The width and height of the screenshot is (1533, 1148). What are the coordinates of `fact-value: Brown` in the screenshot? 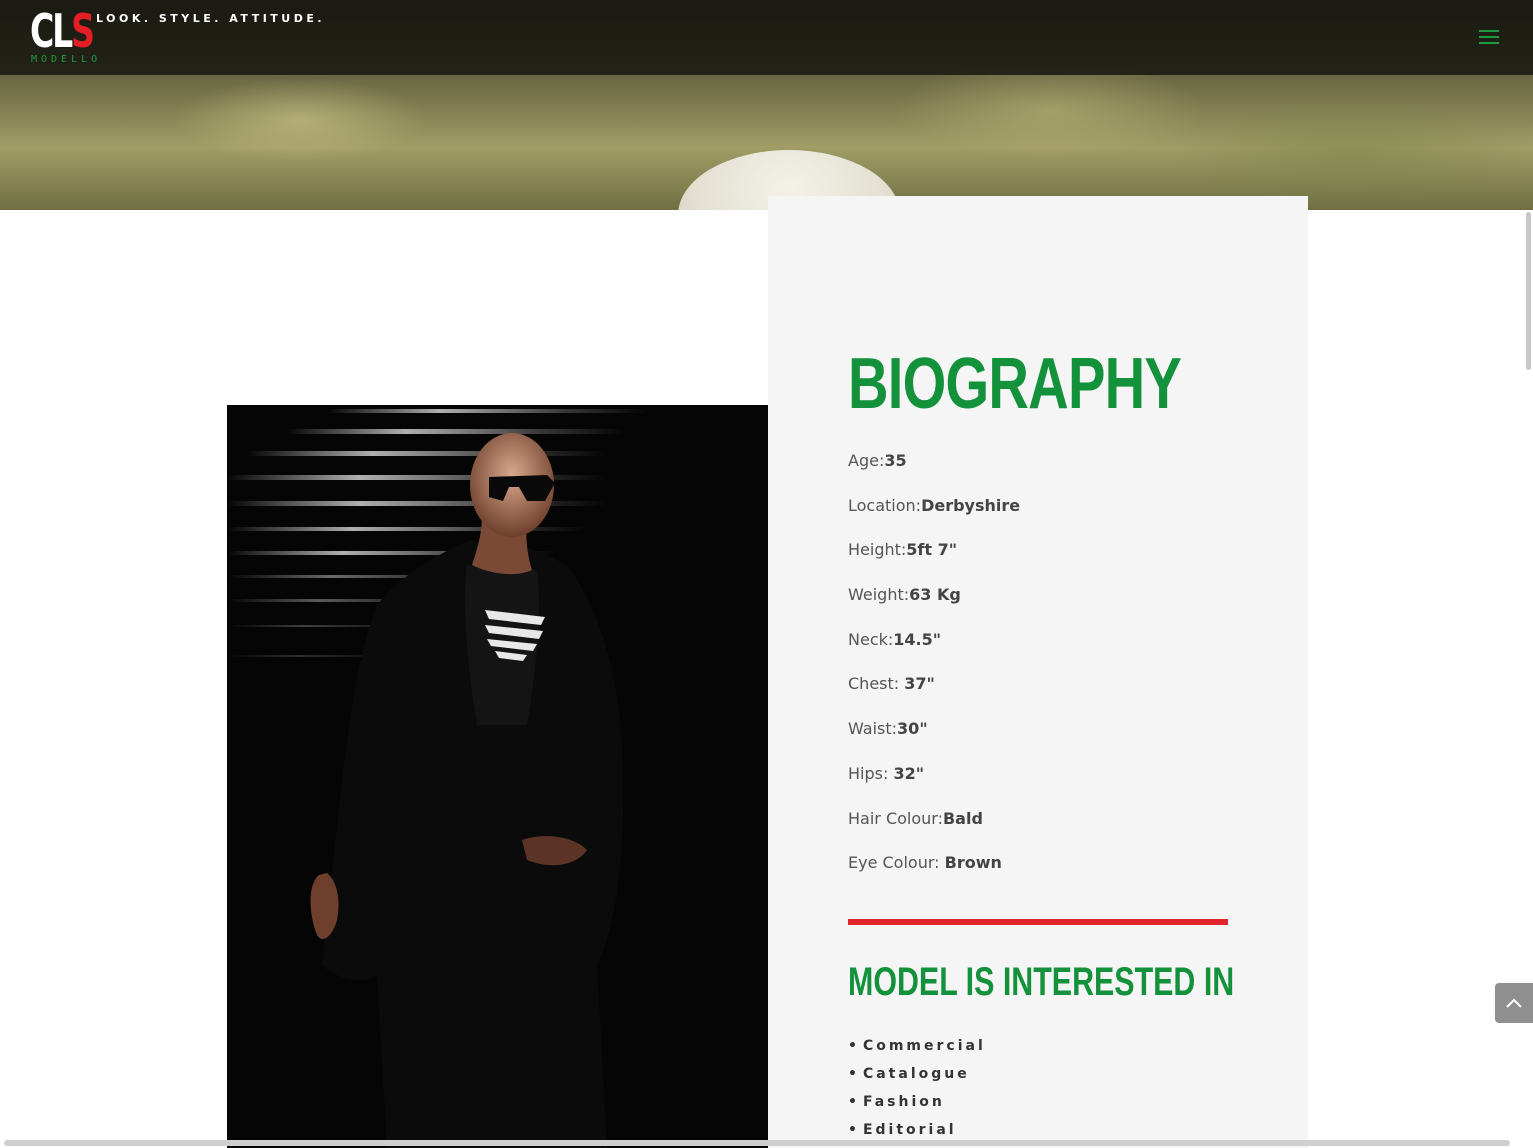 It's located at (973, 863).